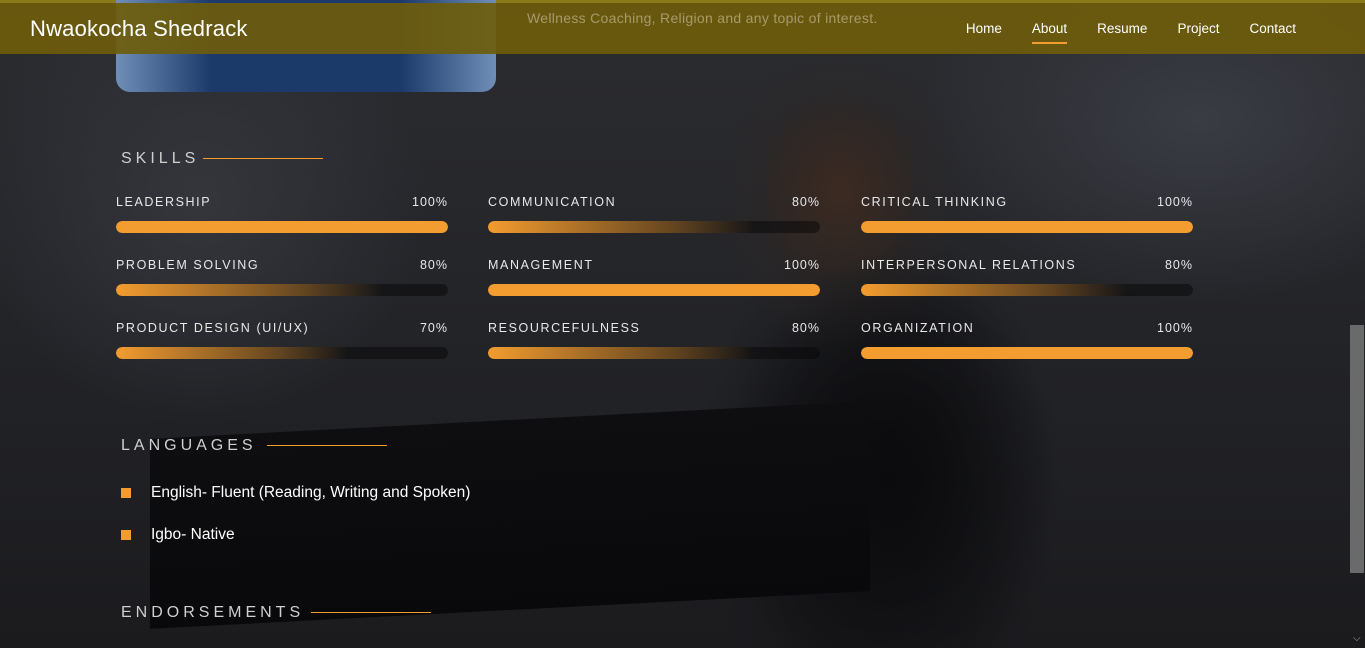 The height and width of the screenshot is (648, 1365). I want to click on skill-name: PRODUCT DESIGN (UI/UX), so click(213, 328).